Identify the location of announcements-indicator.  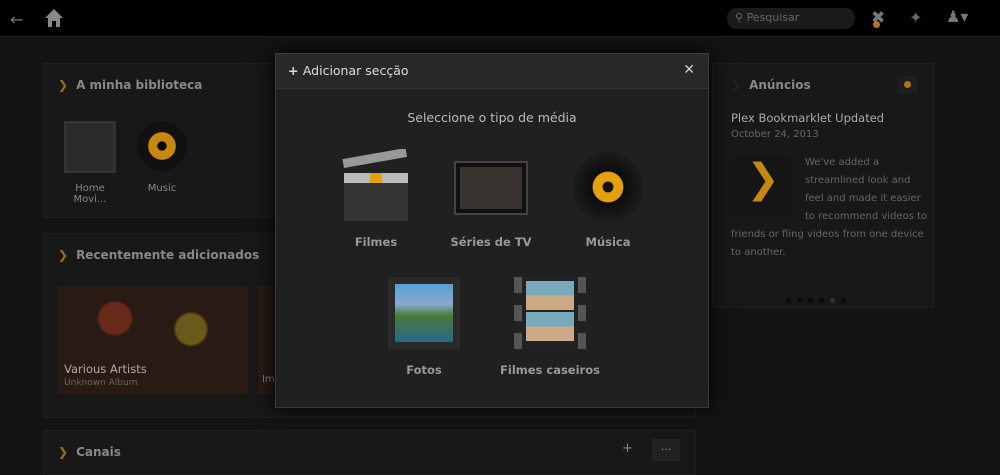
(907, 85).